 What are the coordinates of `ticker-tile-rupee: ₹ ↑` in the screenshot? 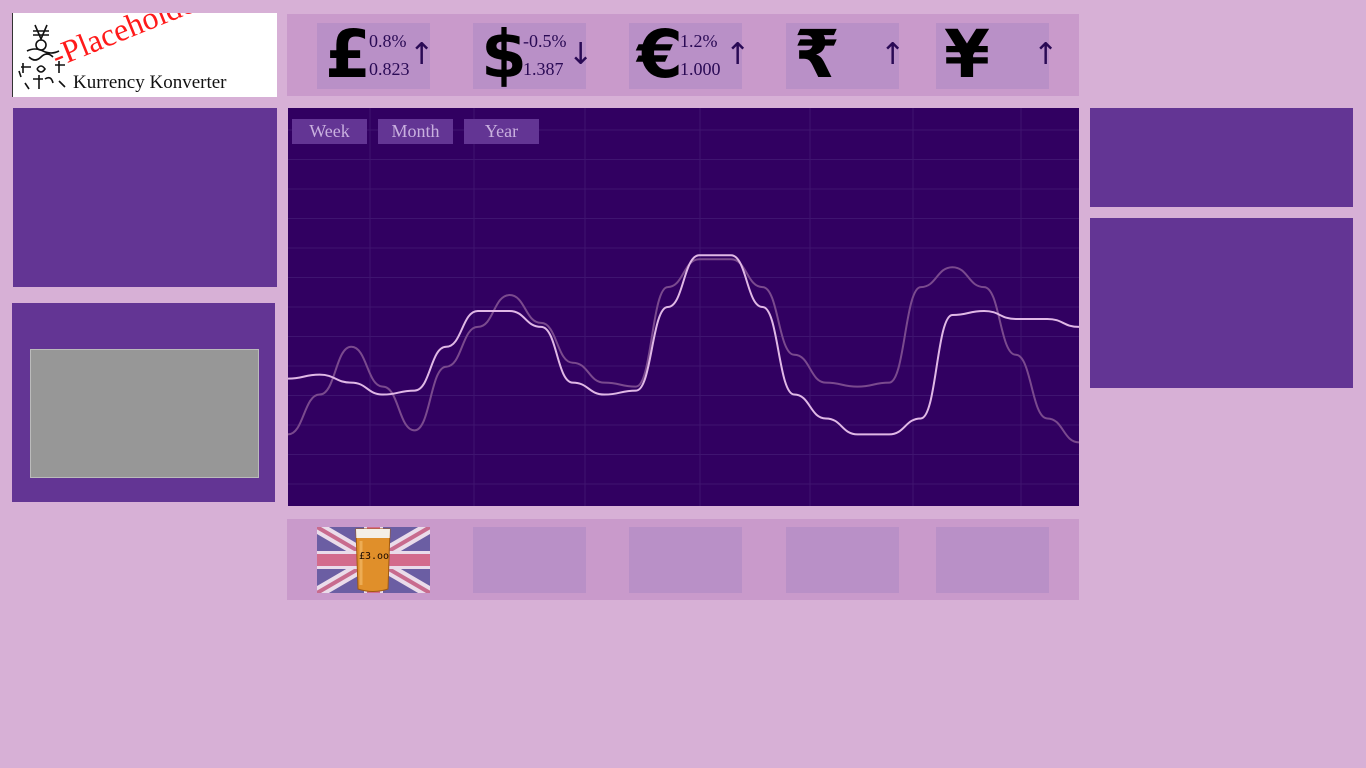 It's located at (845, 55).